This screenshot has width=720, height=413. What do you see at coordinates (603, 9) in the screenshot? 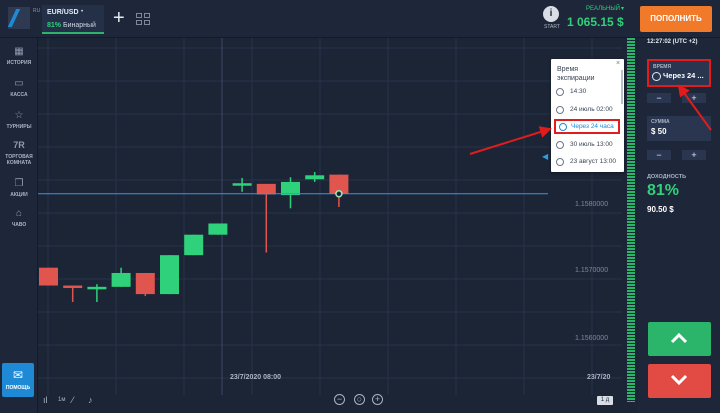
I see `account-type-label: РЕАЛЬНЫЙ` at bounding box center [603, 9].